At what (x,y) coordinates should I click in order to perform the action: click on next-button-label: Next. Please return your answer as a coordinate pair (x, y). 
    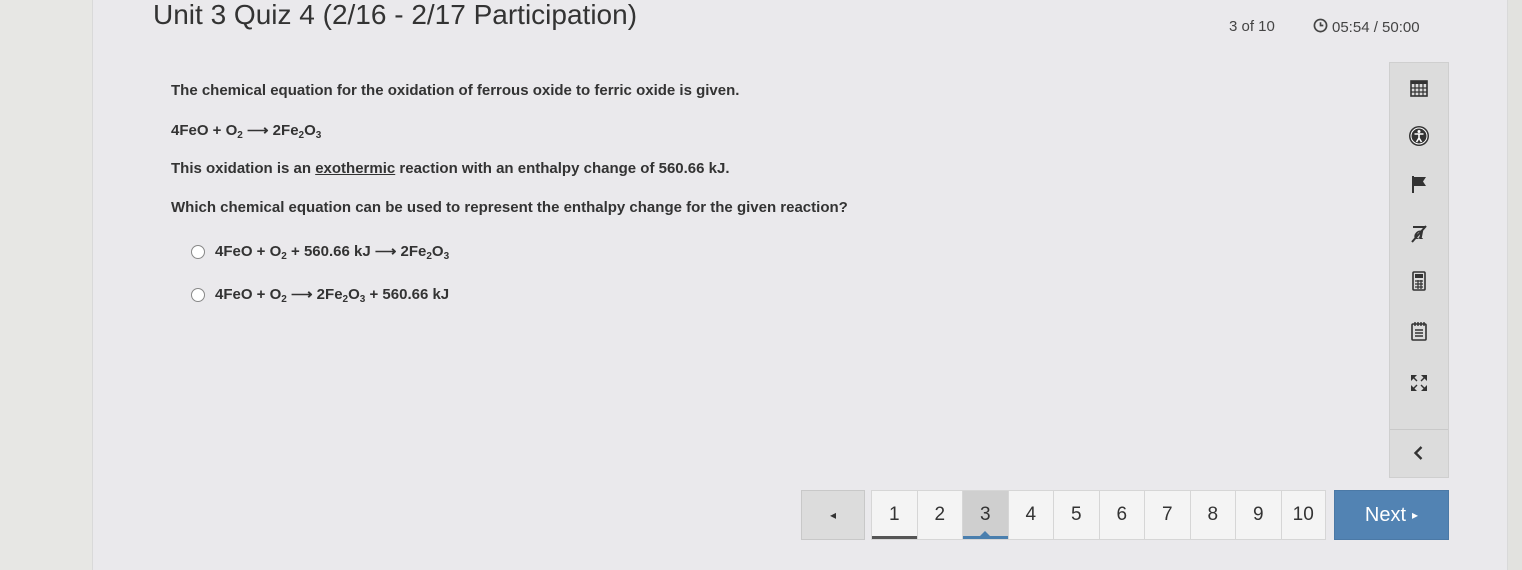
    Looking at the image, I should click on (1385, 514).